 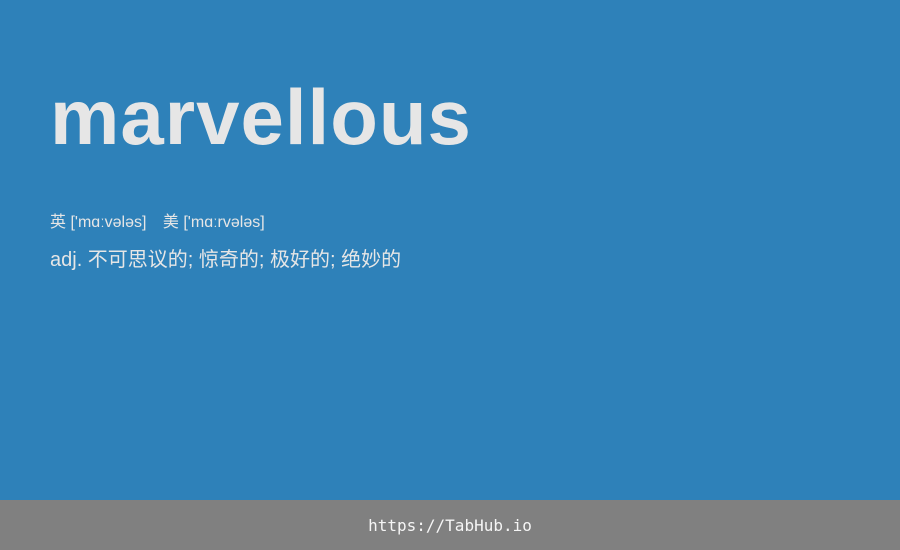 I want to click on definition-text: adj. 不可思议的; 惊奇的; 极好的; 绝妙的, so click(x=226, y=260).